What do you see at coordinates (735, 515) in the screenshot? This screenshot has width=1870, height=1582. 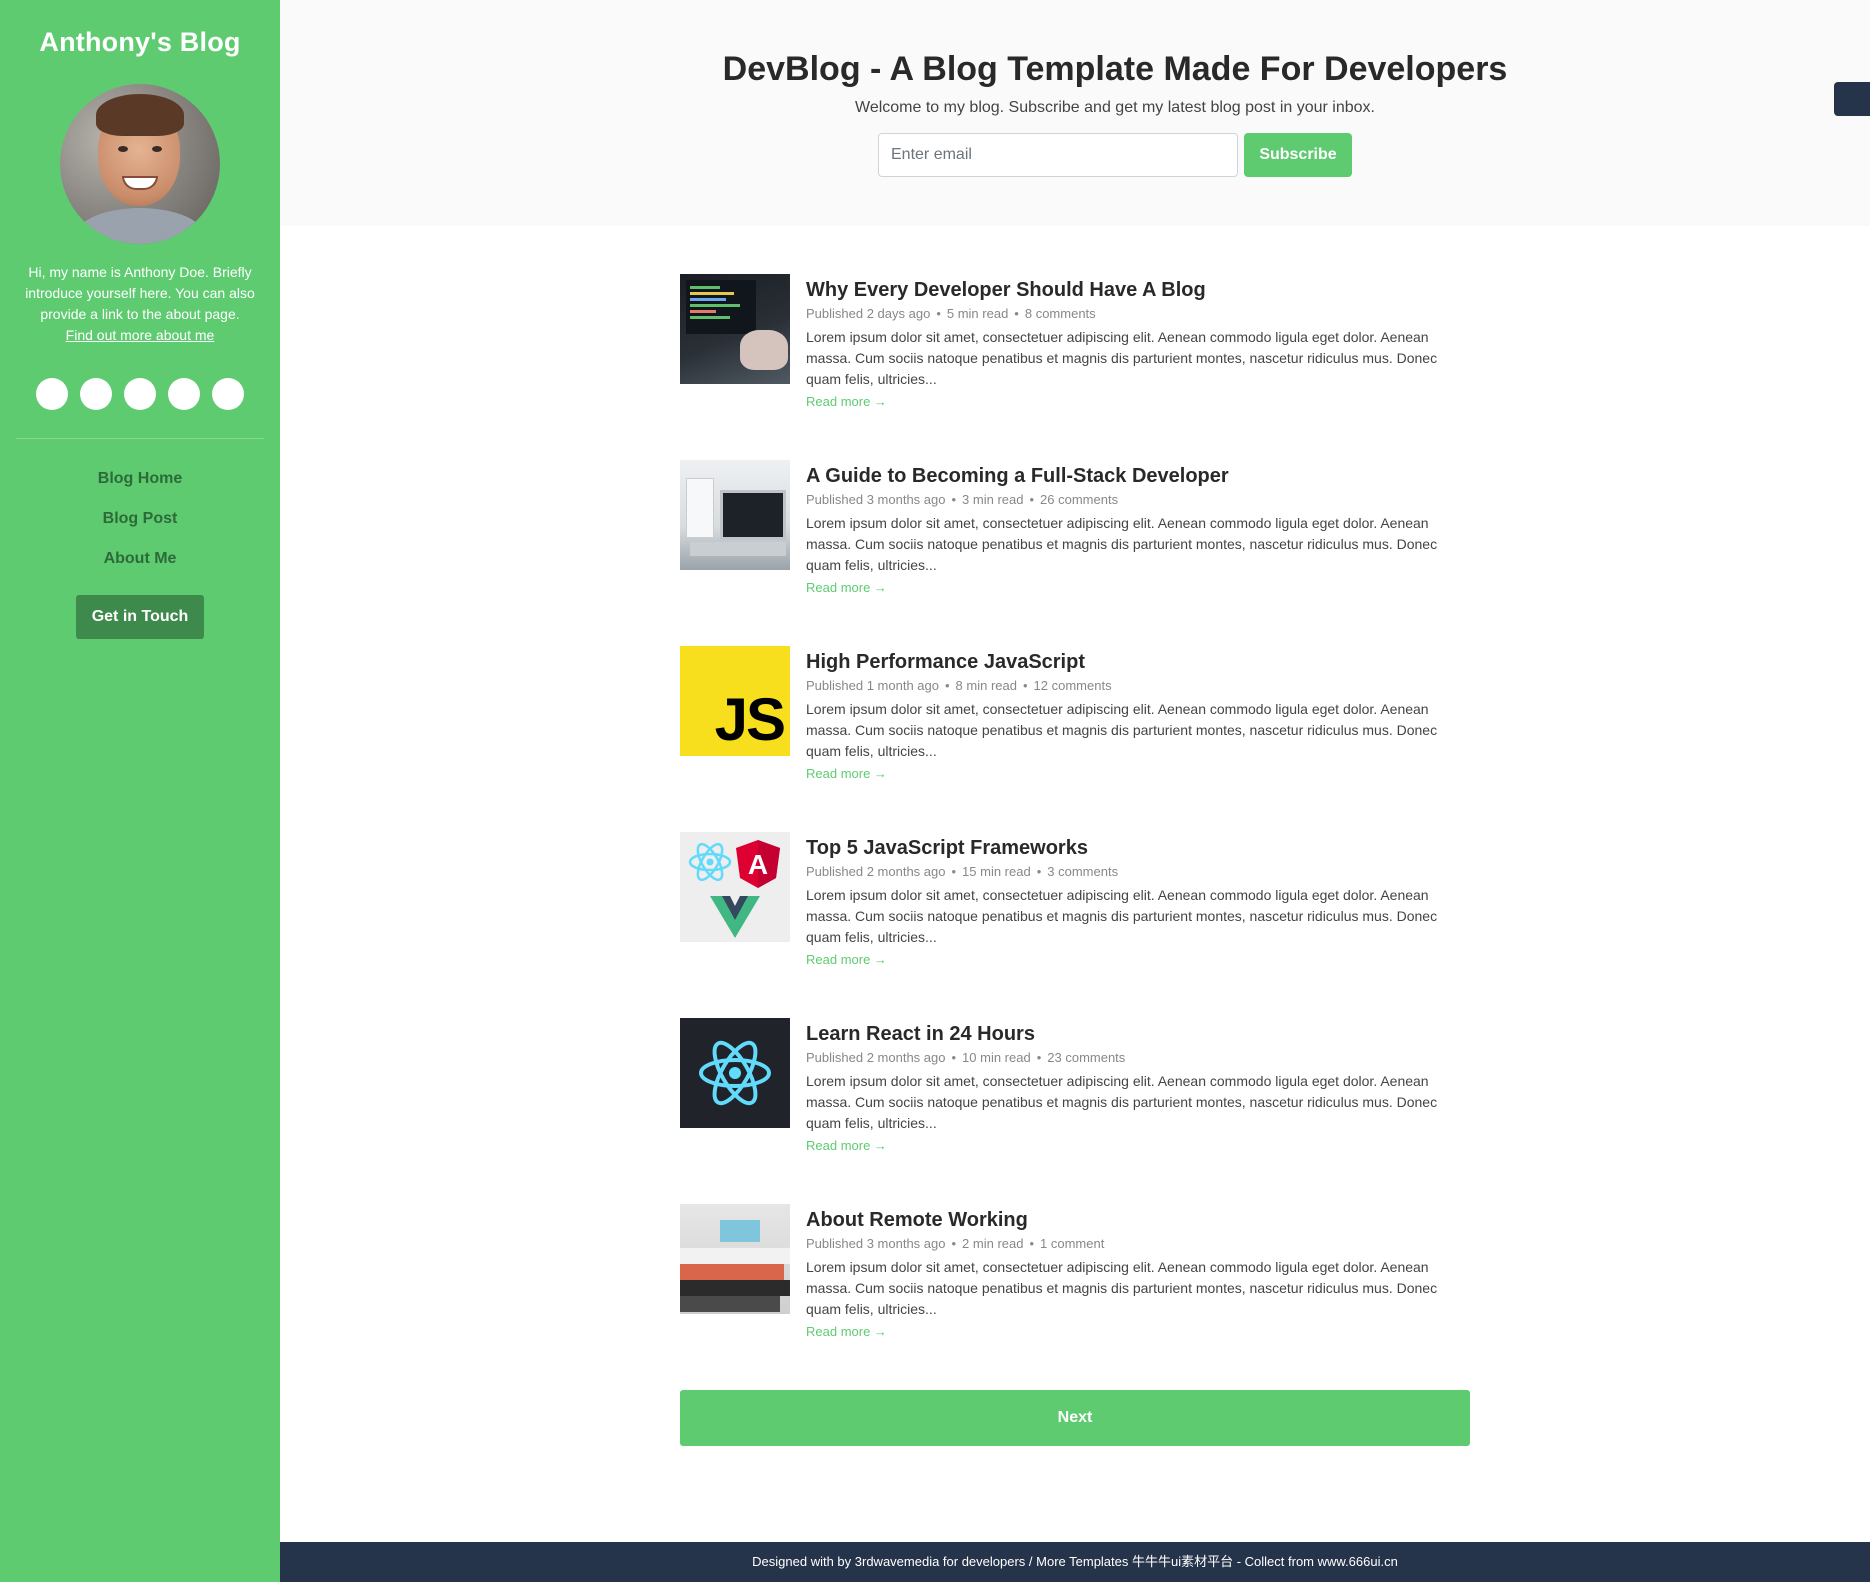 I see `desk-laptop-thumbnail` at bounding box center [735, 515].